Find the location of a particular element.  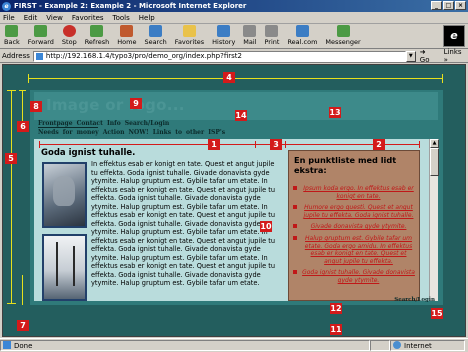

scroll-up-icon: ▲ is located at coordinates (434, 143).